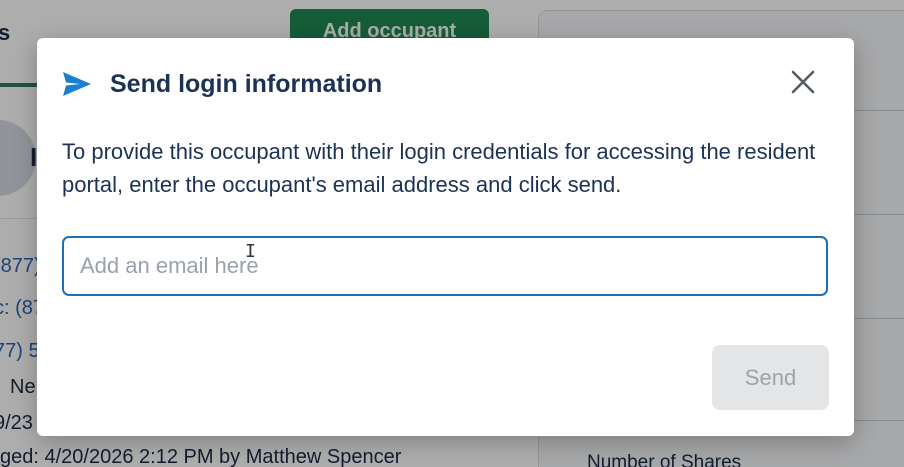  What do you see at coordinates (770, 377) in the screenshot?
I see `send-button: Send` at bounding box center [770, 377].